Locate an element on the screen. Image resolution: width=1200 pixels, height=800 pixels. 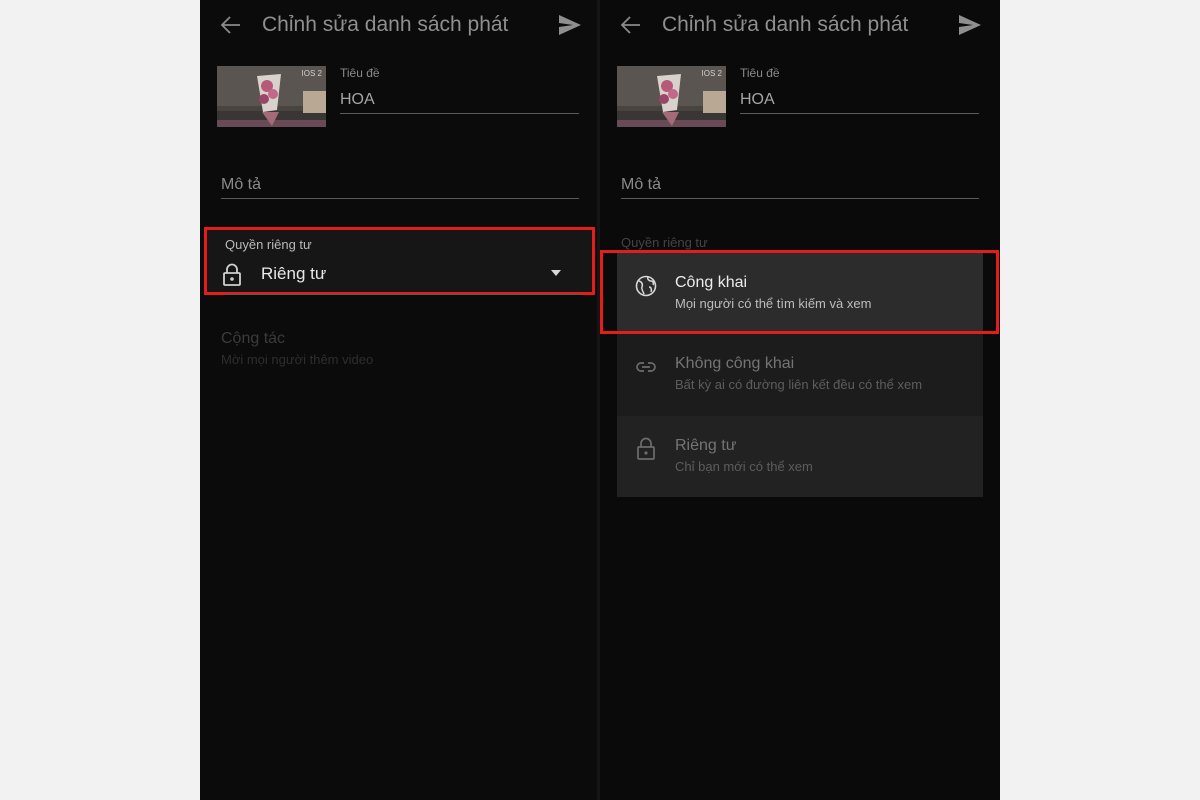
privacy-value: Riêng tư is located at coordinates (294, 273).